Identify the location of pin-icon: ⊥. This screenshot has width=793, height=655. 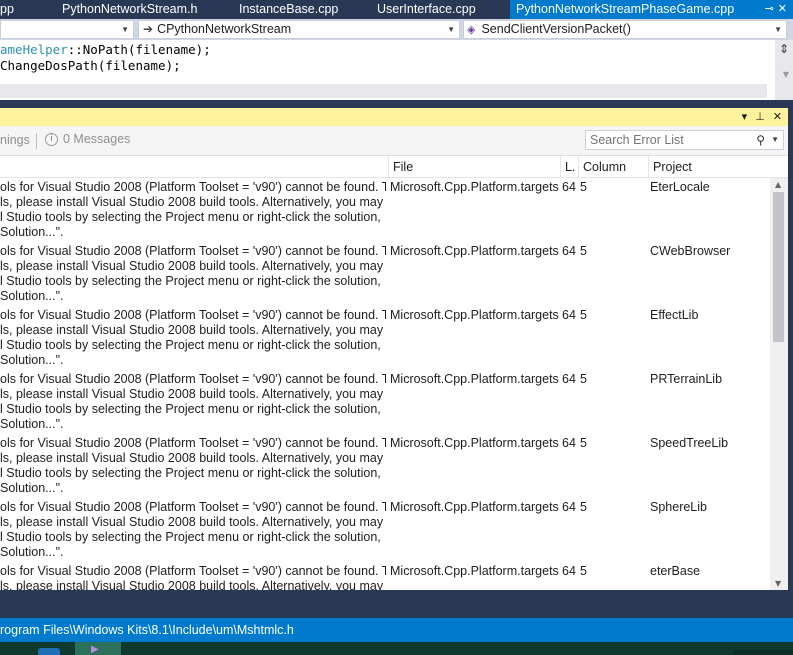
(760, 117).